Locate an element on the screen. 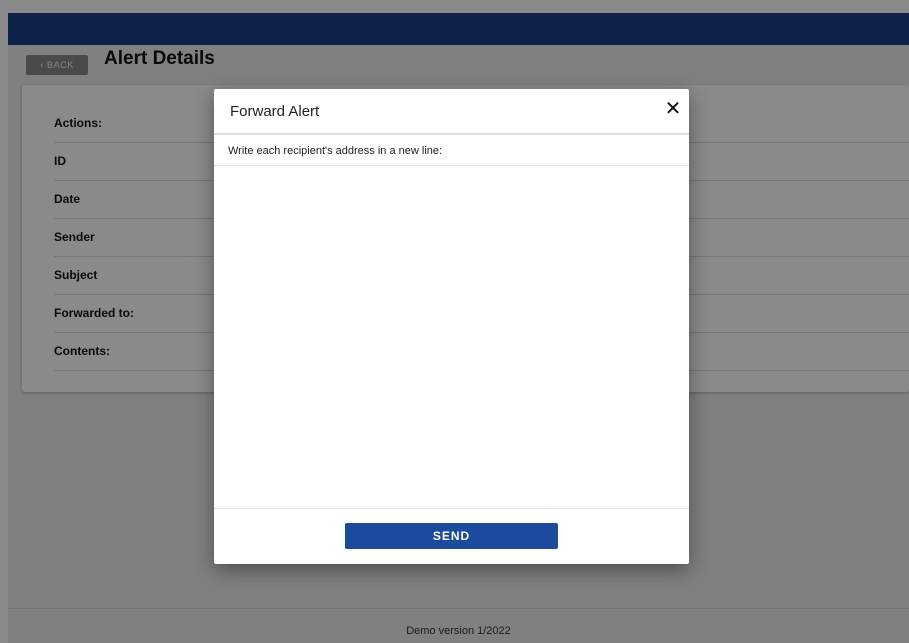 The image size is (909, 643). close-icon: ✕ is located at coordinates (673, 109).